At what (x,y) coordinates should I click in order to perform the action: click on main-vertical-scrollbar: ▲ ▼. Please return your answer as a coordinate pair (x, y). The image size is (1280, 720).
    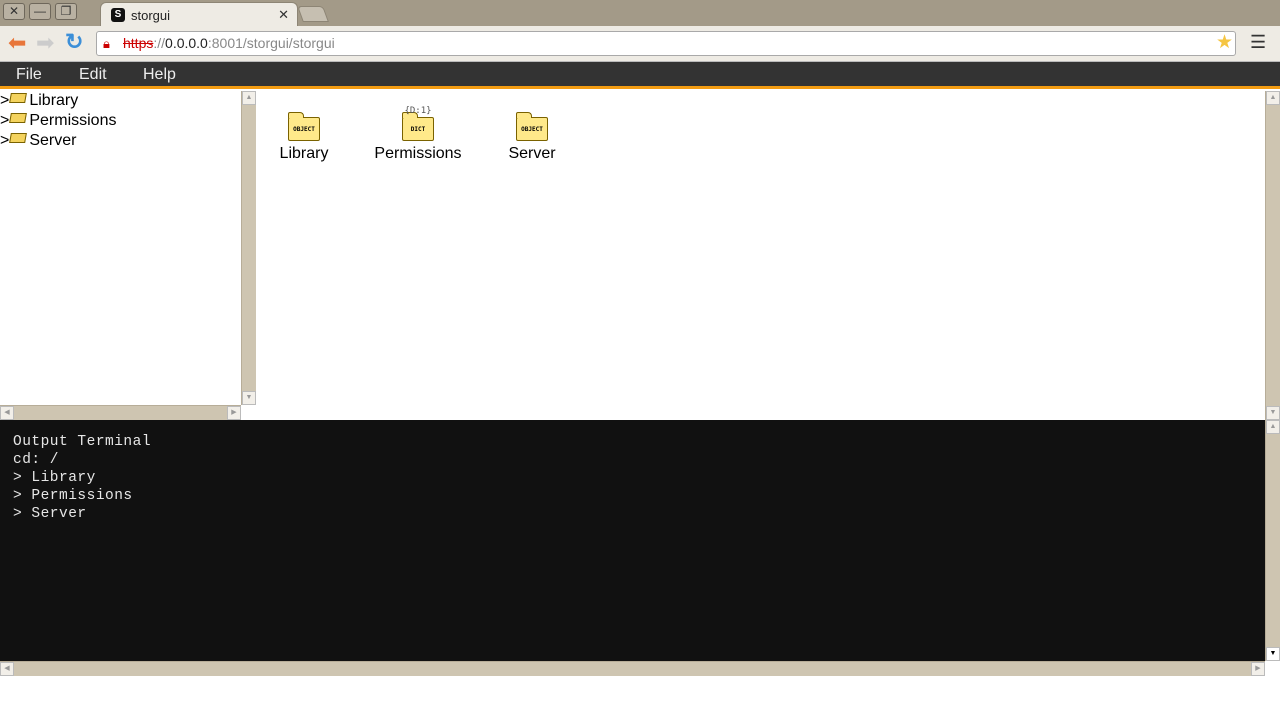
    Looking at the image, I should click on (1272, 255).